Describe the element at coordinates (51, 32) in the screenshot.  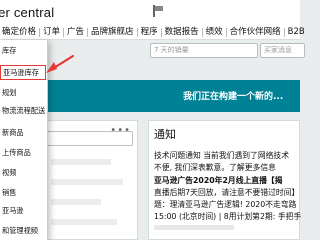
I see `nav-orders: 订单` at that location.